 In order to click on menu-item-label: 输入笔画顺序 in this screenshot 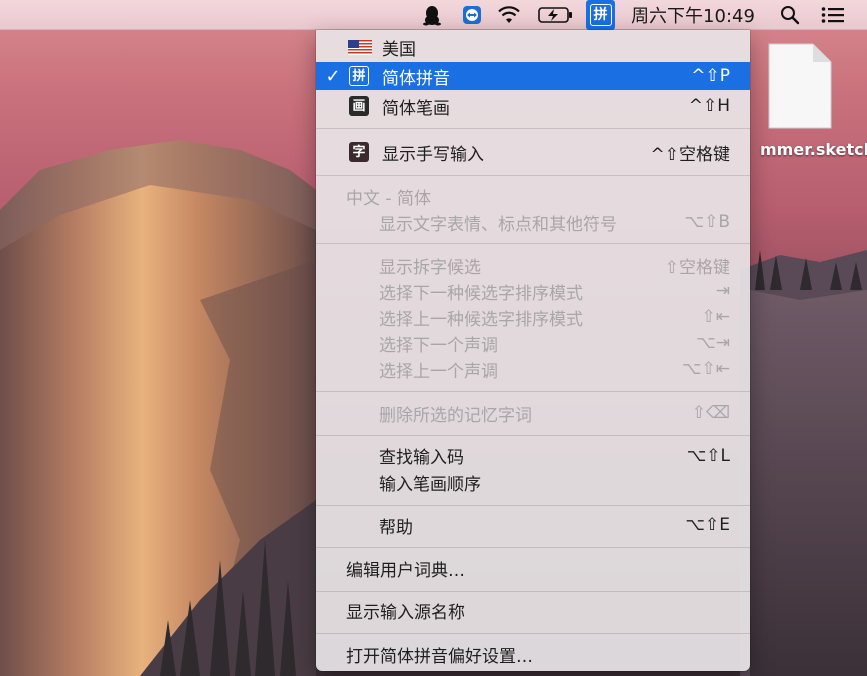, I will do `click(430, 485)`.